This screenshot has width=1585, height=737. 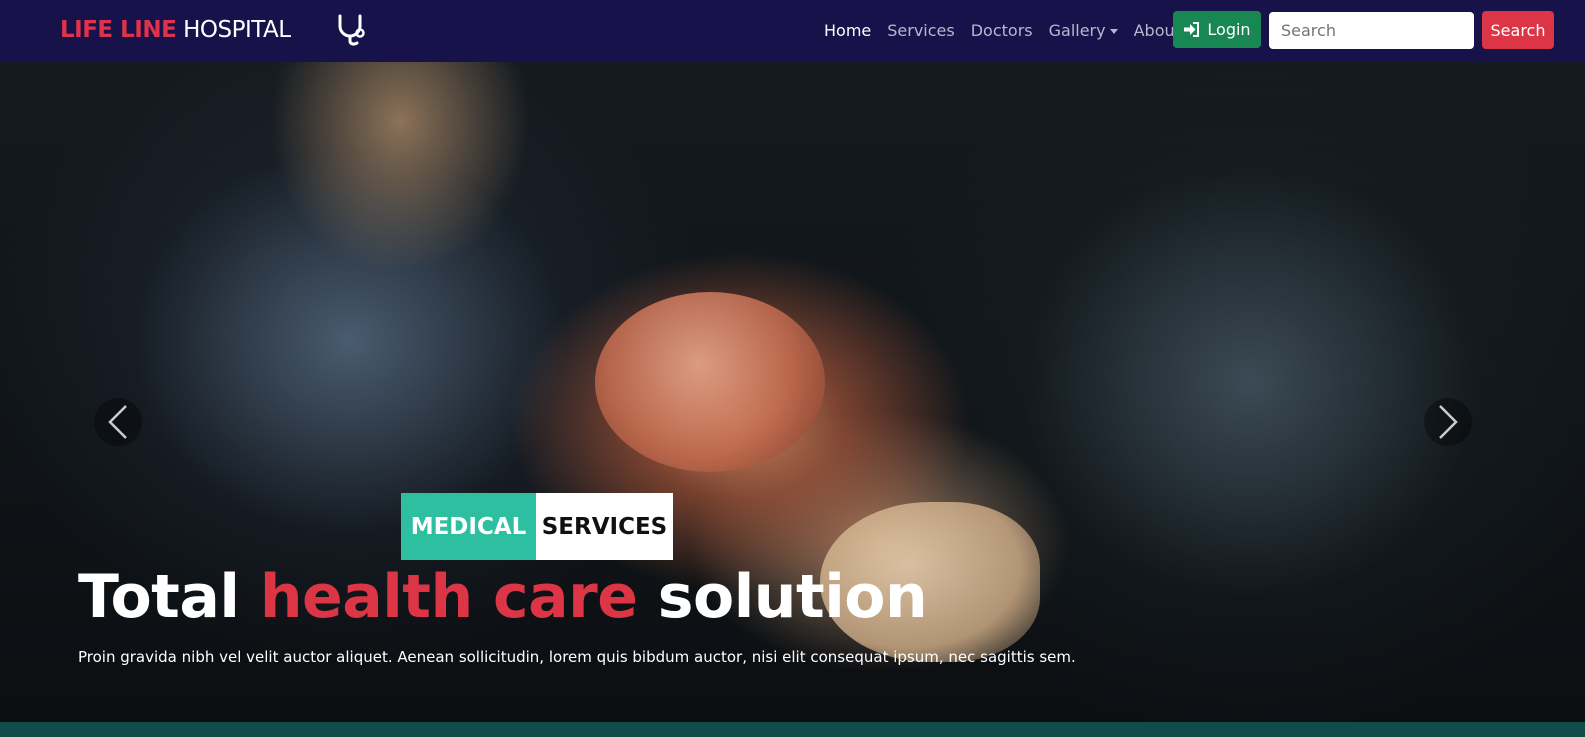 What do you see at coordinates (159, 597) in the screenshot?
I see `headline-part-1: Total` at bounding box center [159, 597].